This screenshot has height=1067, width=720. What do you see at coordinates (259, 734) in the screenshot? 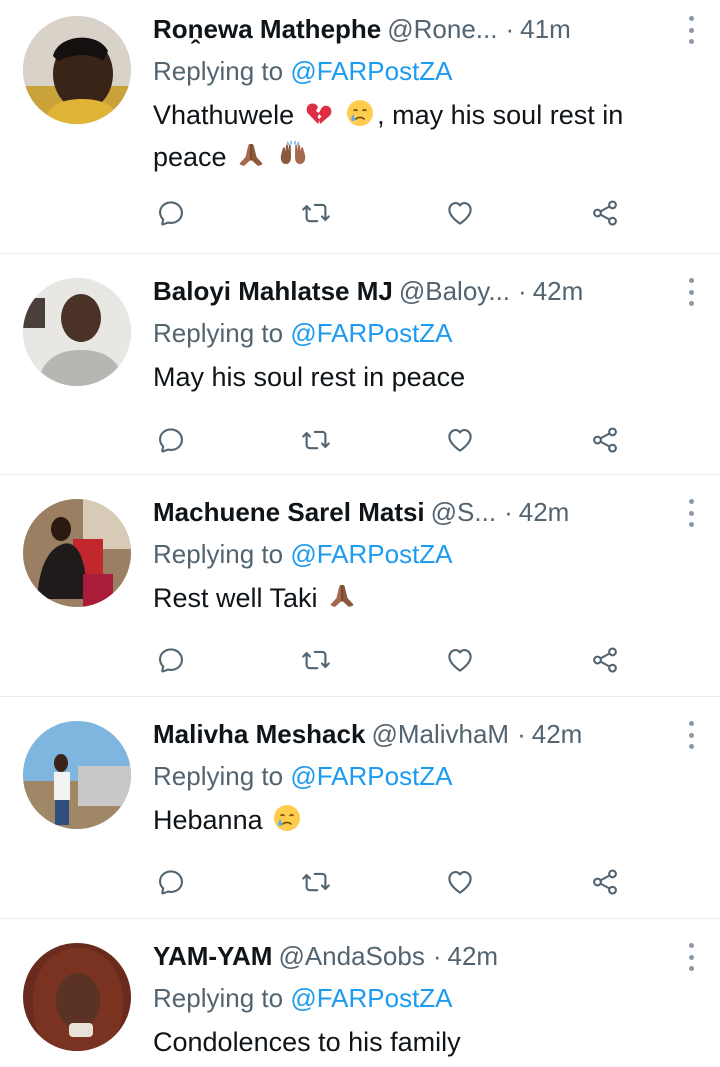
I see `display-name: Malivha Meshack` at bounding box center [259, 734].